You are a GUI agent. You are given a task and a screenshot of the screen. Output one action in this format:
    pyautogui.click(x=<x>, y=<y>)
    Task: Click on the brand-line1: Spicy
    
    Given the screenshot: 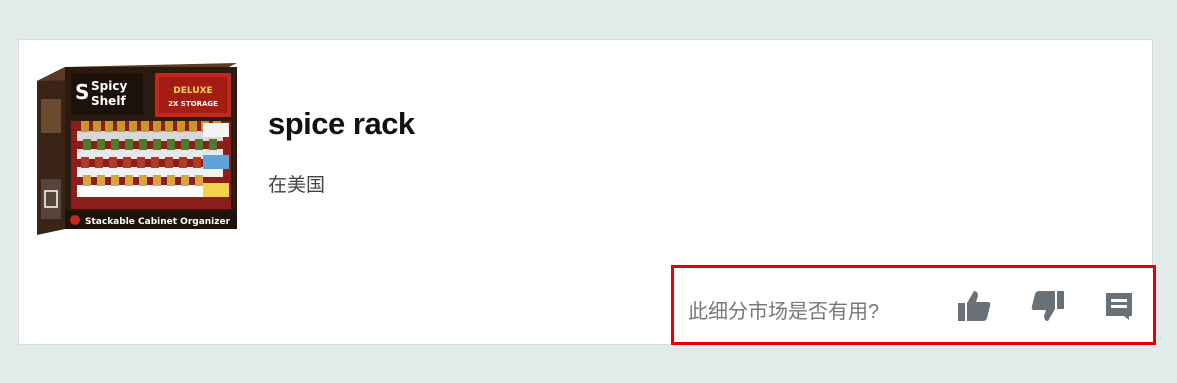 What is the action you would take?
    pyautogui.click(x=109, y=86)
    